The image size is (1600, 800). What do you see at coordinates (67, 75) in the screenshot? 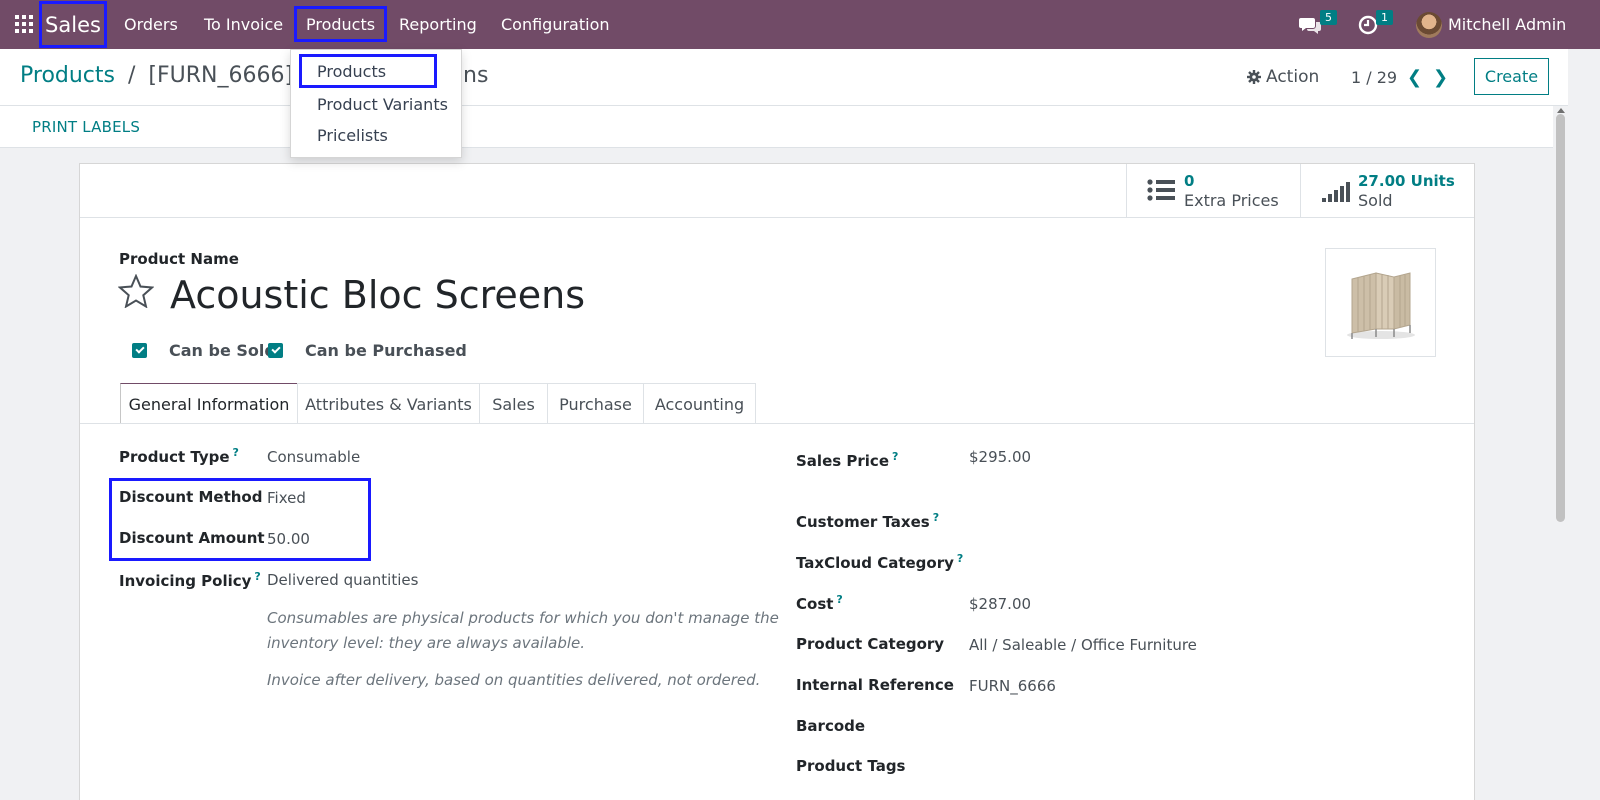
I see `breadcrumb-products-link: Products` at bounding box center [67, 75].